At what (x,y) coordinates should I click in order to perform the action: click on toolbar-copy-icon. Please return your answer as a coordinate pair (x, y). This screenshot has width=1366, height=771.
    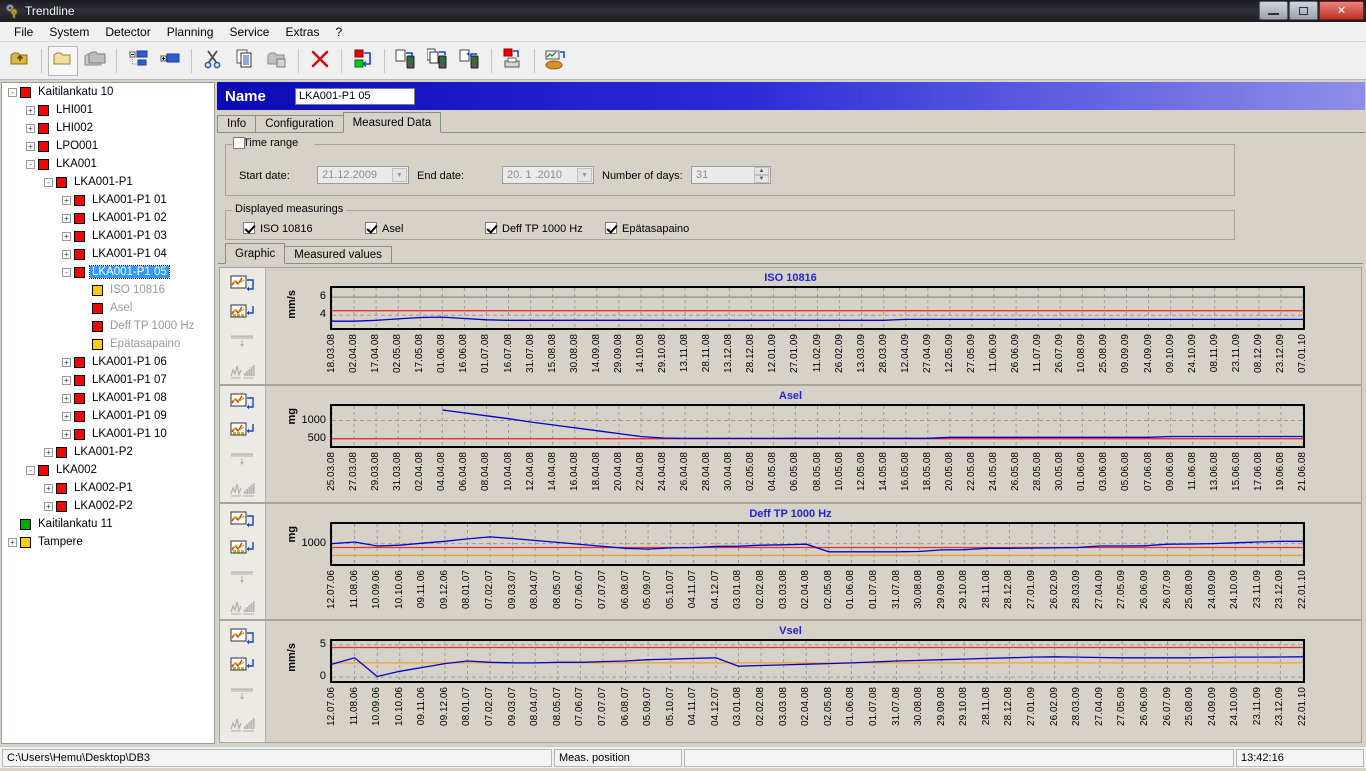
    Looking at the image, I should click on (245, 61).